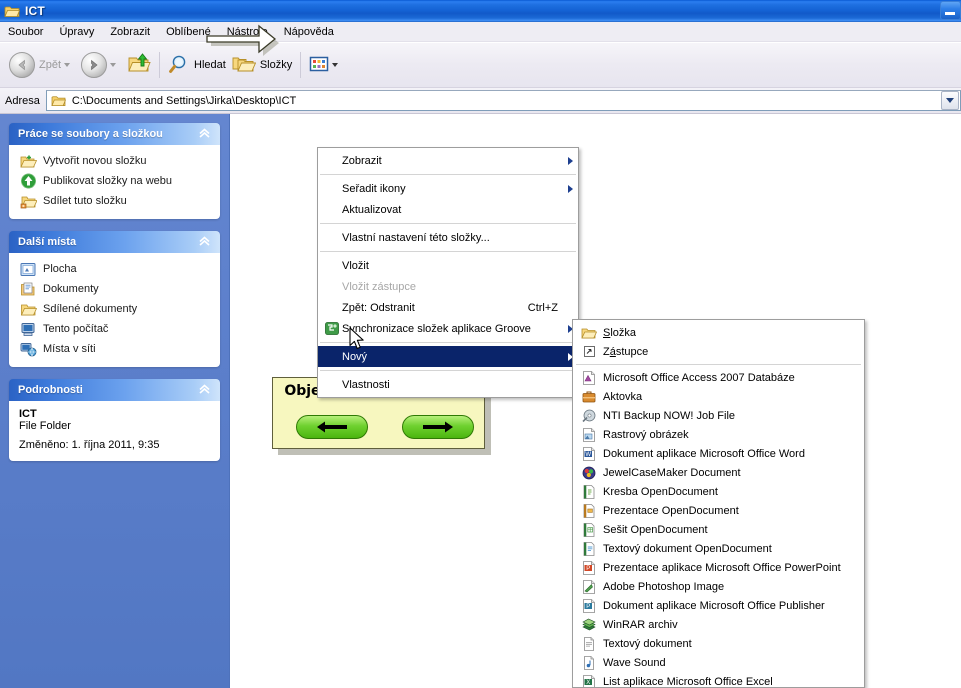 The image size is (961, 688). I want to click on nti-backup-icon, so click(589, 416).